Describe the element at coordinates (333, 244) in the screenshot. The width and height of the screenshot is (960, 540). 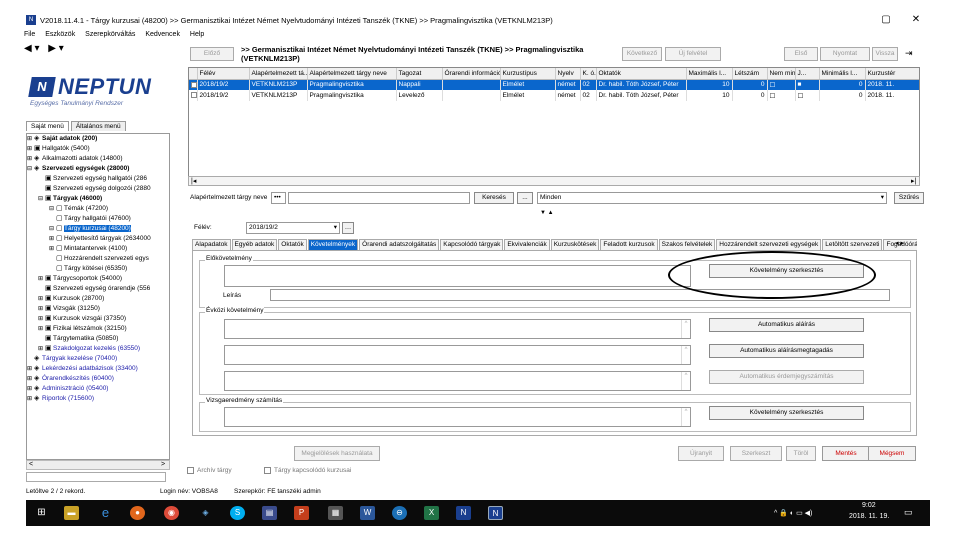
I see `detail-tab: Követelmények` at that location.